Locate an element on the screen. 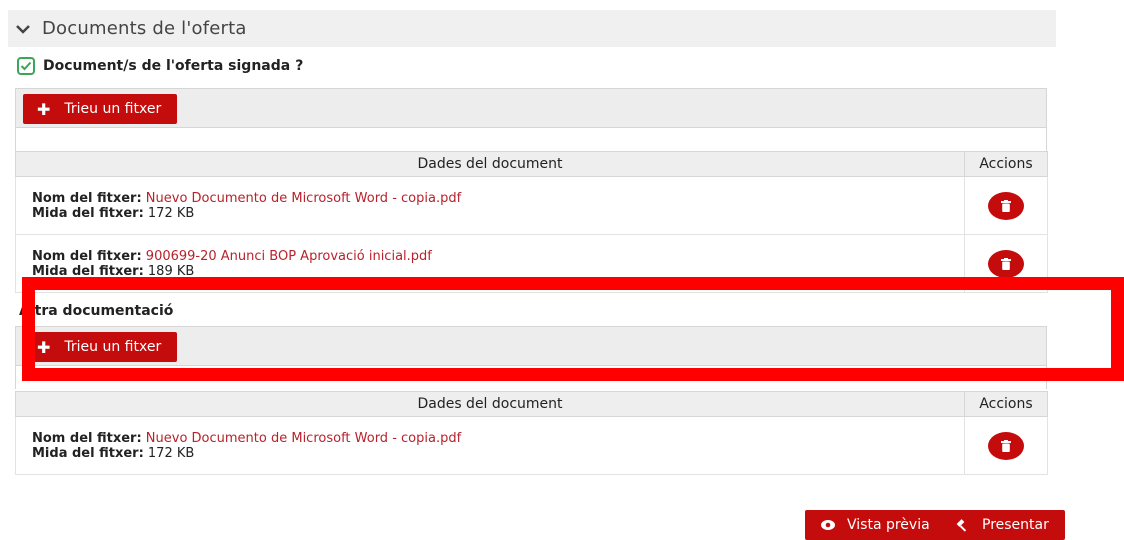 Image resolution: width=1124 pixels, height=540 pixels. file-size: 189 KB is located at coordinates (171, 271).